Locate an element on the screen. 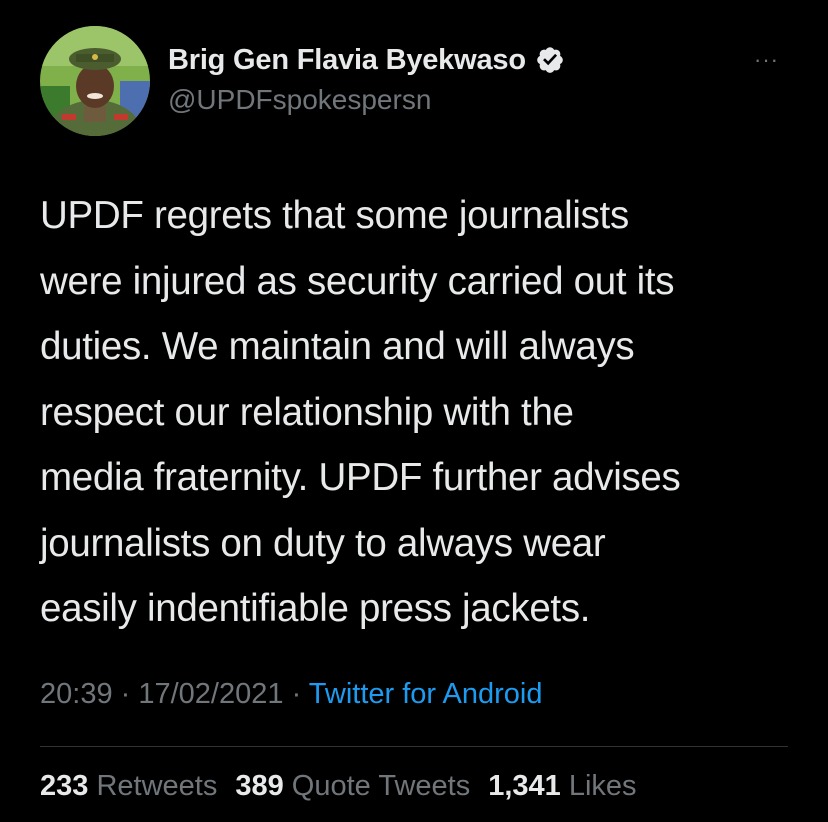  avatar is located at coordinates (95, 81).